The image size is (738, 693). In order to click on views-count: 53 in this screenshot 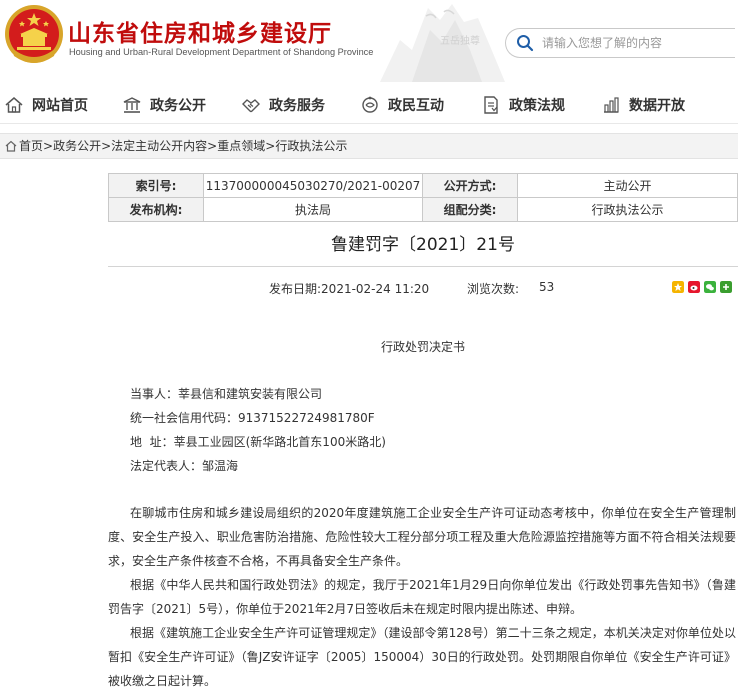, I will do `click(547, 287)`.